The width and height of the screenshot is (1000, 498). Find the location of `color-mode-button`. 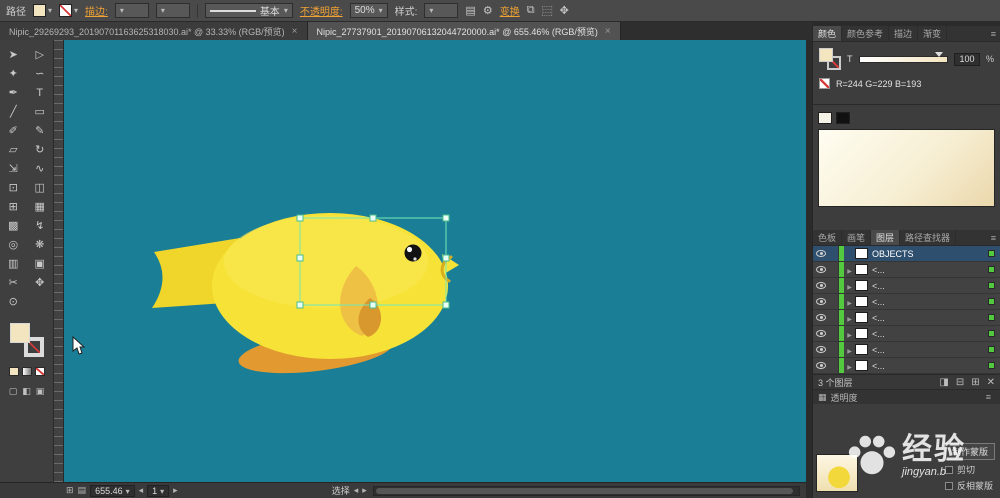

color-mode-button is located at coordinates (13, 371).